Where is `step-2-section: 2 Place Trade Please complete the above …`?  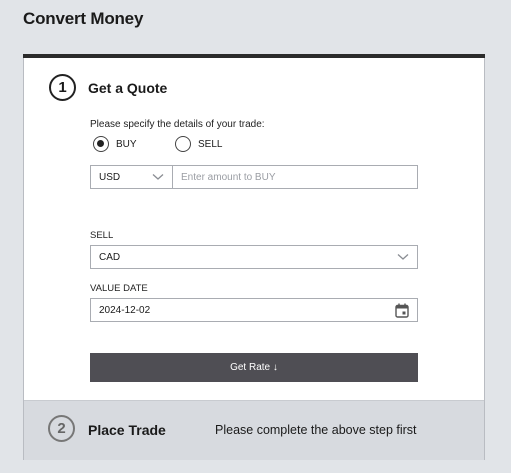
step-2-section: 2 Place Trade Please complete the above … is located at coordinates (254, 430).